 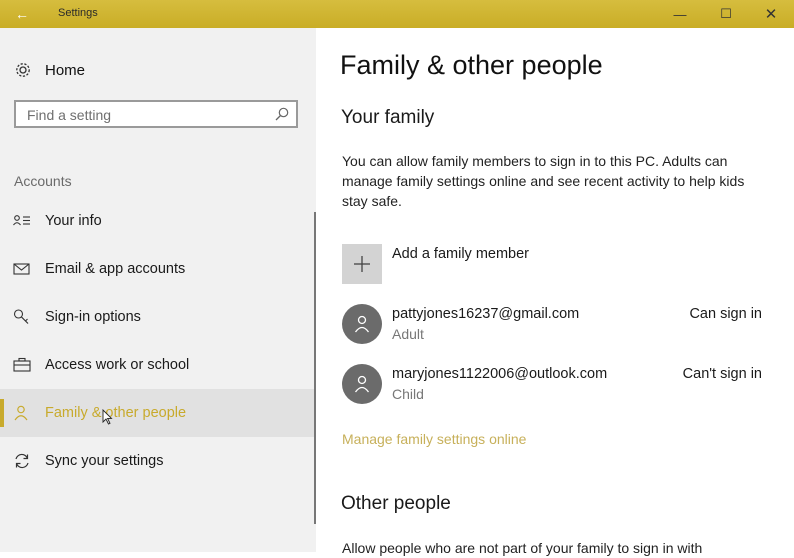 What do you see at coordinates (388, 117) in the screenshot?
I see `your-family-heading: Your family` at bounding box center [388, 117].